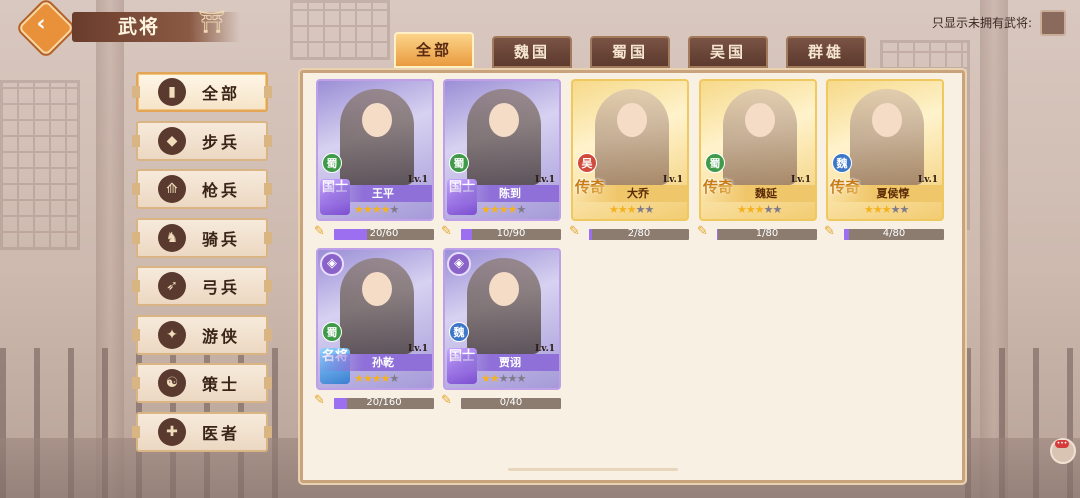 The width and height of the screenshot is (1080, 498). I want to click on book-icon: ▮, so click(172, 92).